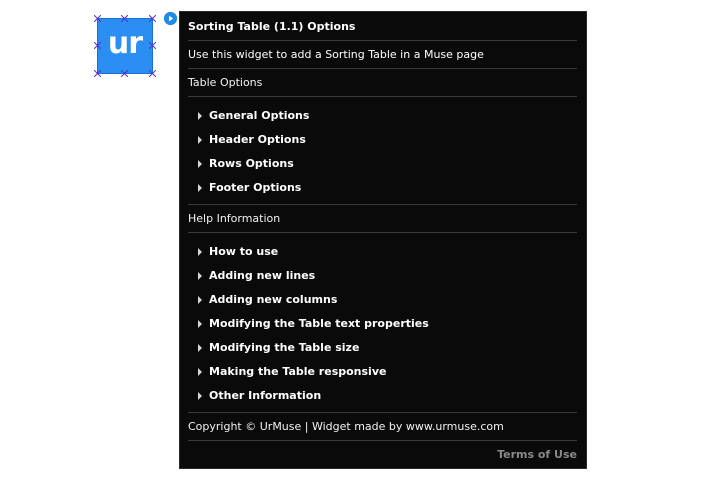  Describe the element at coordinates (257, 139) in the screenshot. I see `menu-item-label: Header Options` at that location.